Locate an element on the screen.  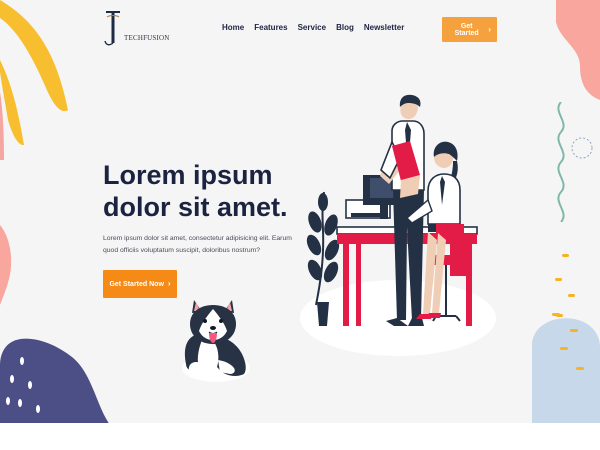
nav-item-newsletter: Newsletter is located at coordinates (384, 27).